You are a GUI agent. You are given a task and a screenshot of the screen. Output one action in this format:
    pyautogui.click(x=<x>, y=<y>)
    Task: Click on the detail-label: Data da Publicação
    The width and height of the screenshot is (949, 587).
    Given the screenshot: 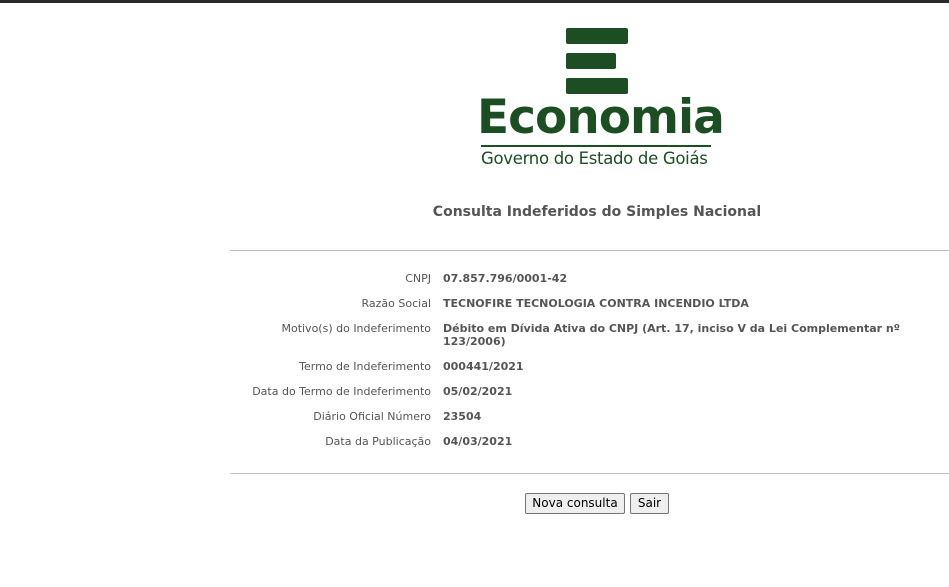 What is the action you would take?
    pyautogui.click(x=378, y=441)
    